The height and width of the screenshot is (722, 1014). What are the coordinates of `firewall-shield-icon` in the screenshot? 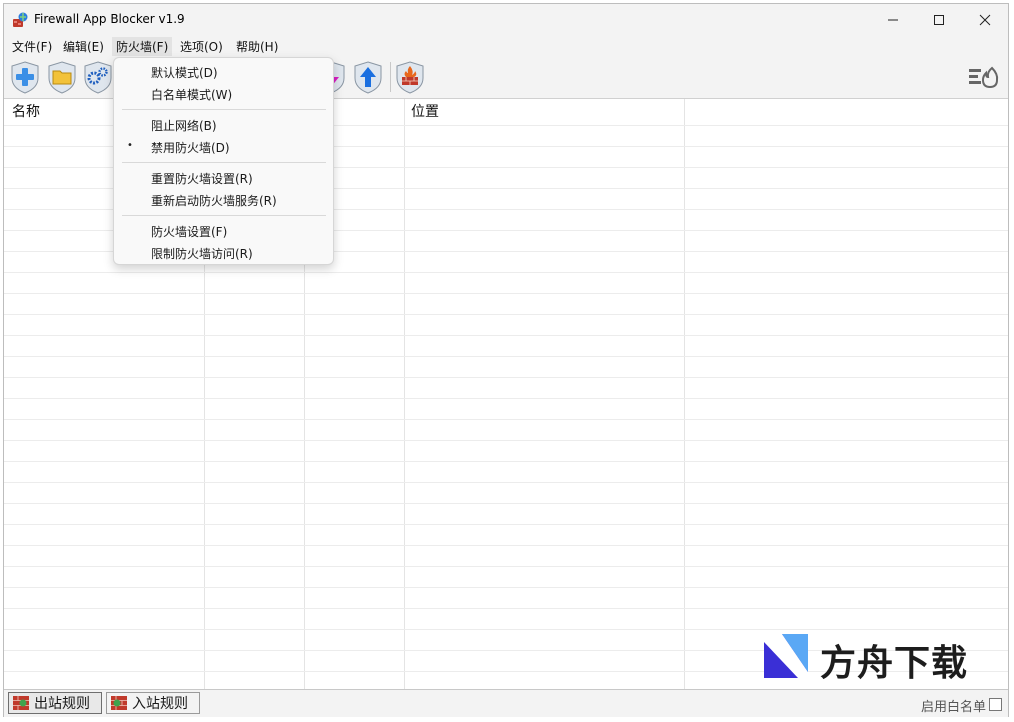 It's located at (410, 77).